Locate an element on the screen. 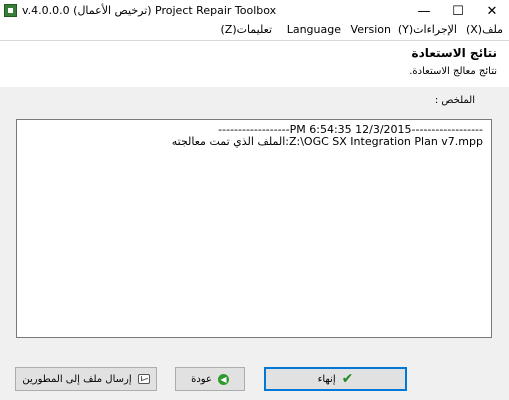 The width and height of the screenshot is (509, 400). menu-help: تعليمات(Z) is located at coordinates (246, 29).